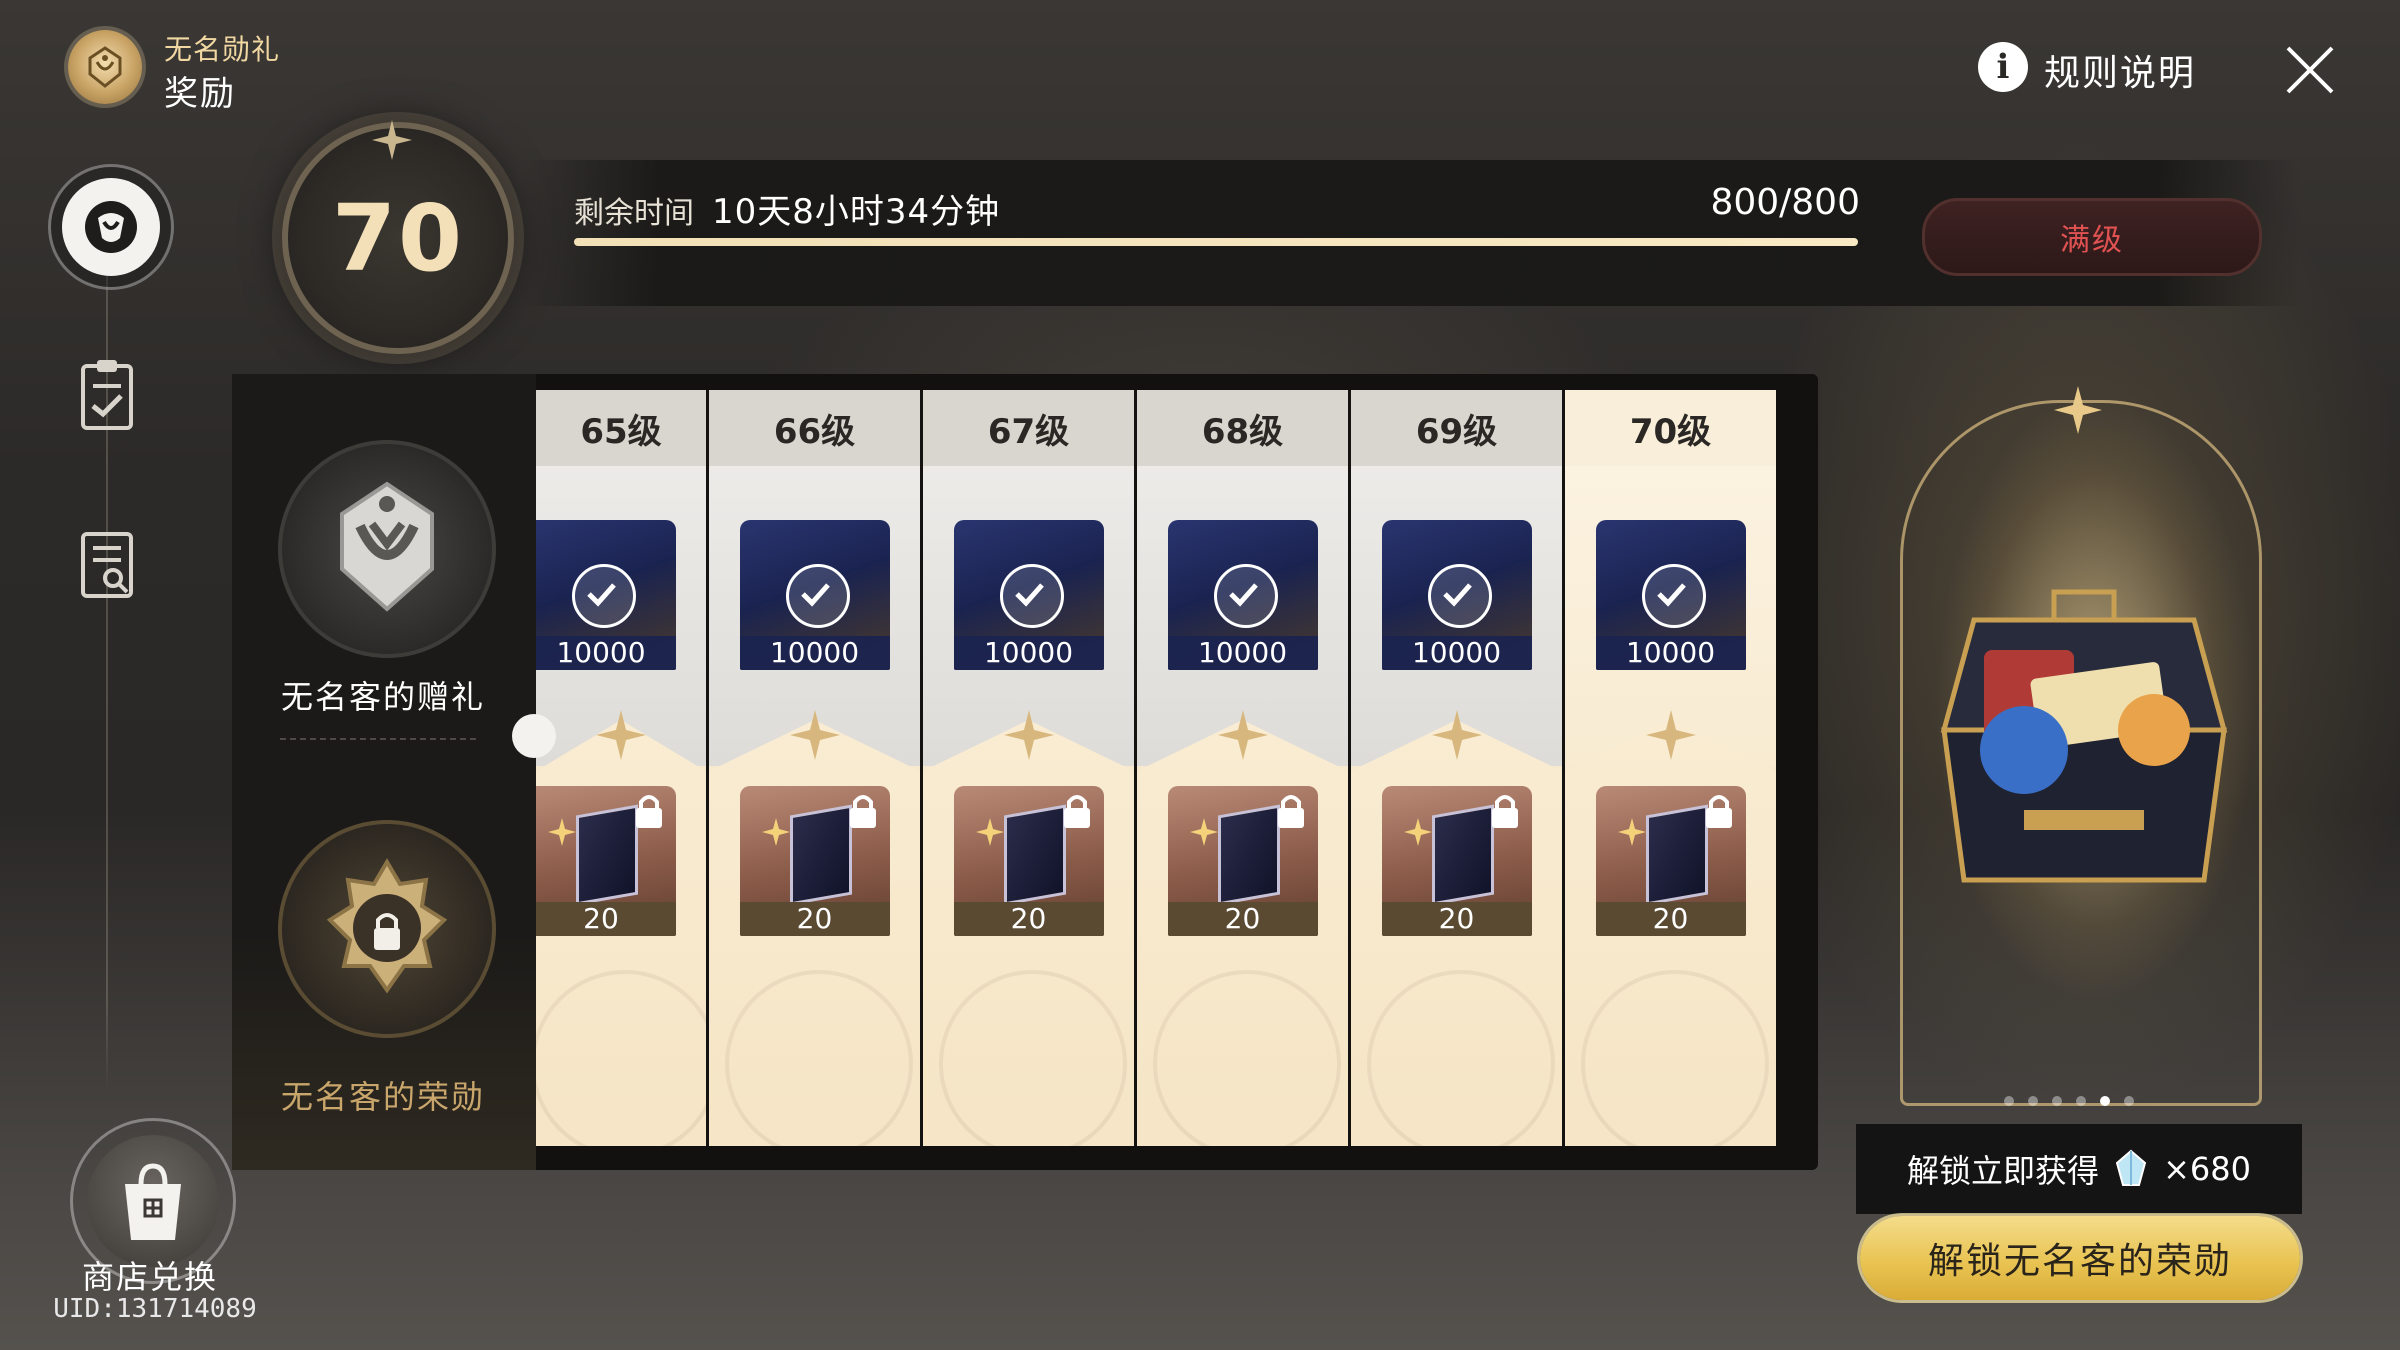 The width and height of the screenshot is (2400, 1350). What do you see at coordinates (1669, 768) in the screenshot?
I see `level-column: 70级 10000 20` at bounding box center [1669, 768].